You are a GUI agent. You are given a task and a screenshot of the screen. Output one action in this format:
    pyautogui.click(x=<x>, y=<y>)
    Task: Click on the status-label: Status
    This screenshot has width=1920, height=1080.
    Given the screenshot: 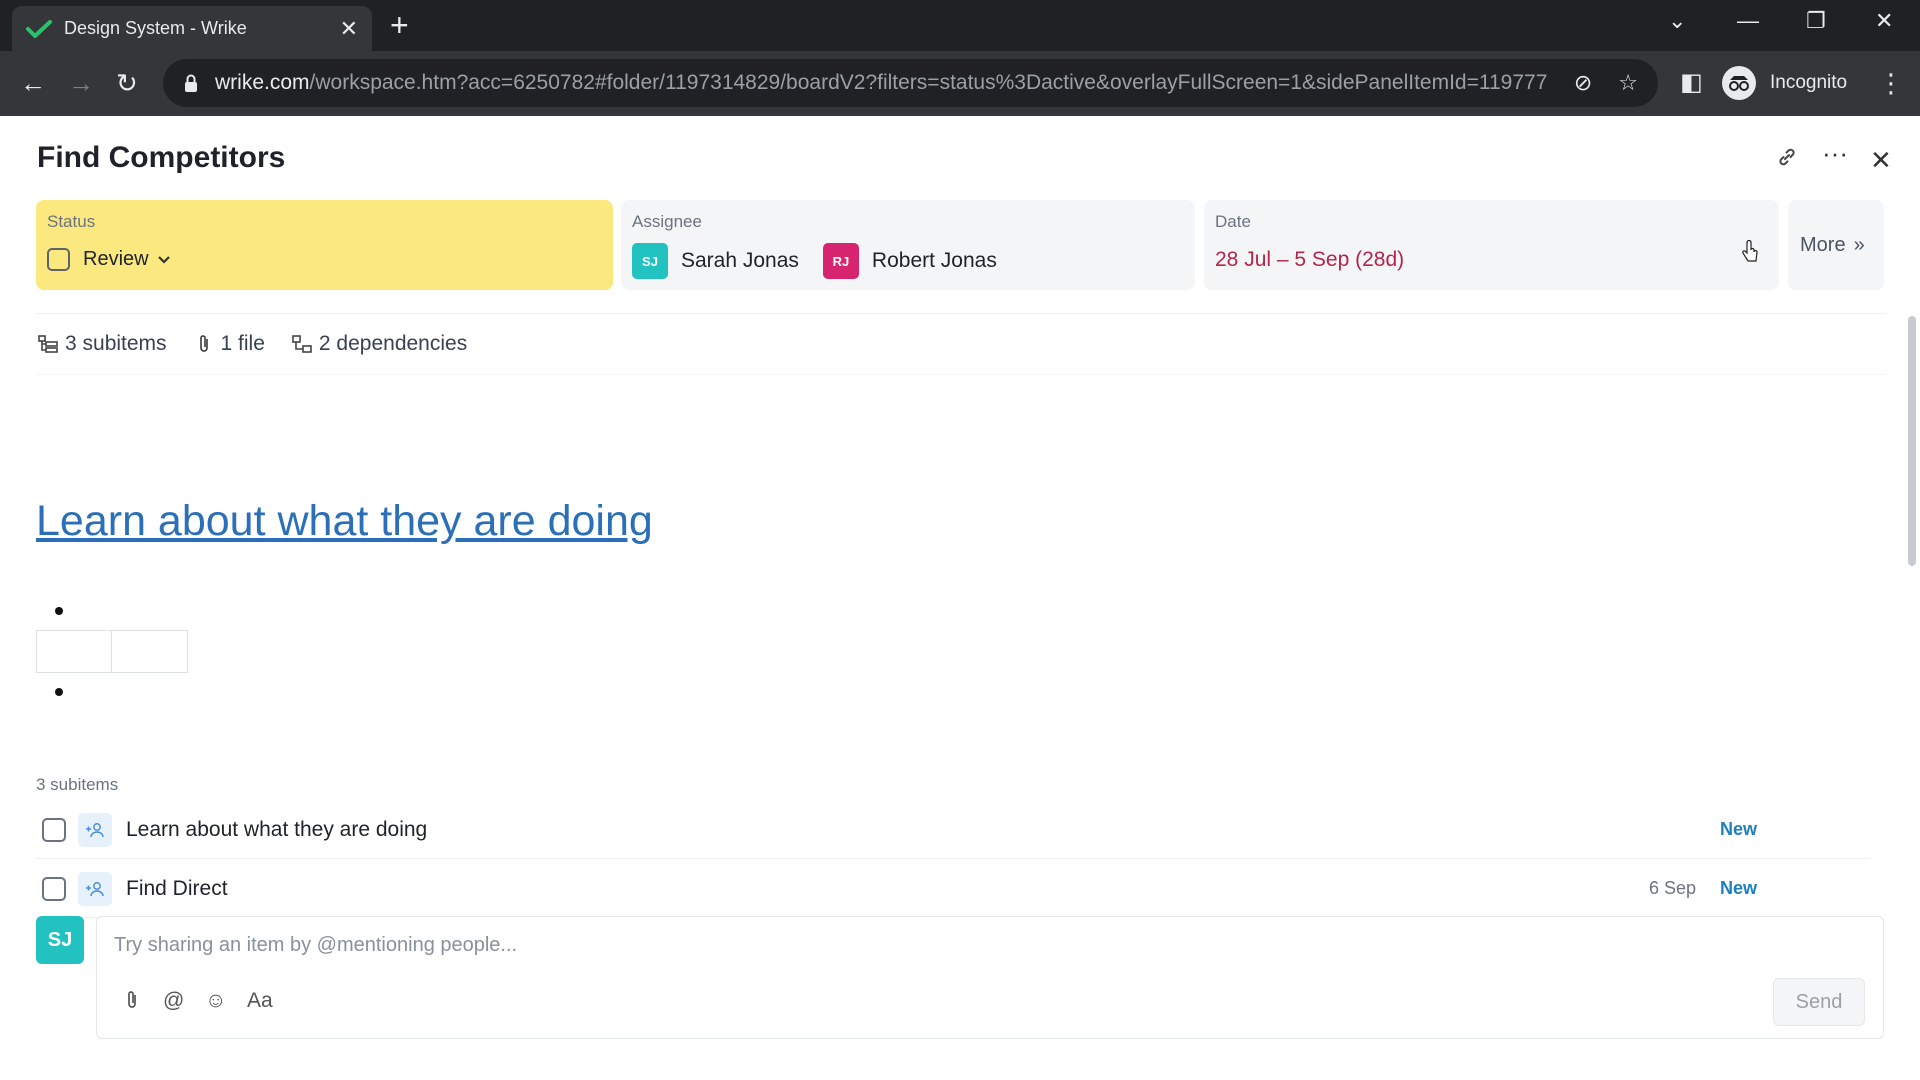 What is the action you would take?
    pyautogui.click(x=71, y=221)
    